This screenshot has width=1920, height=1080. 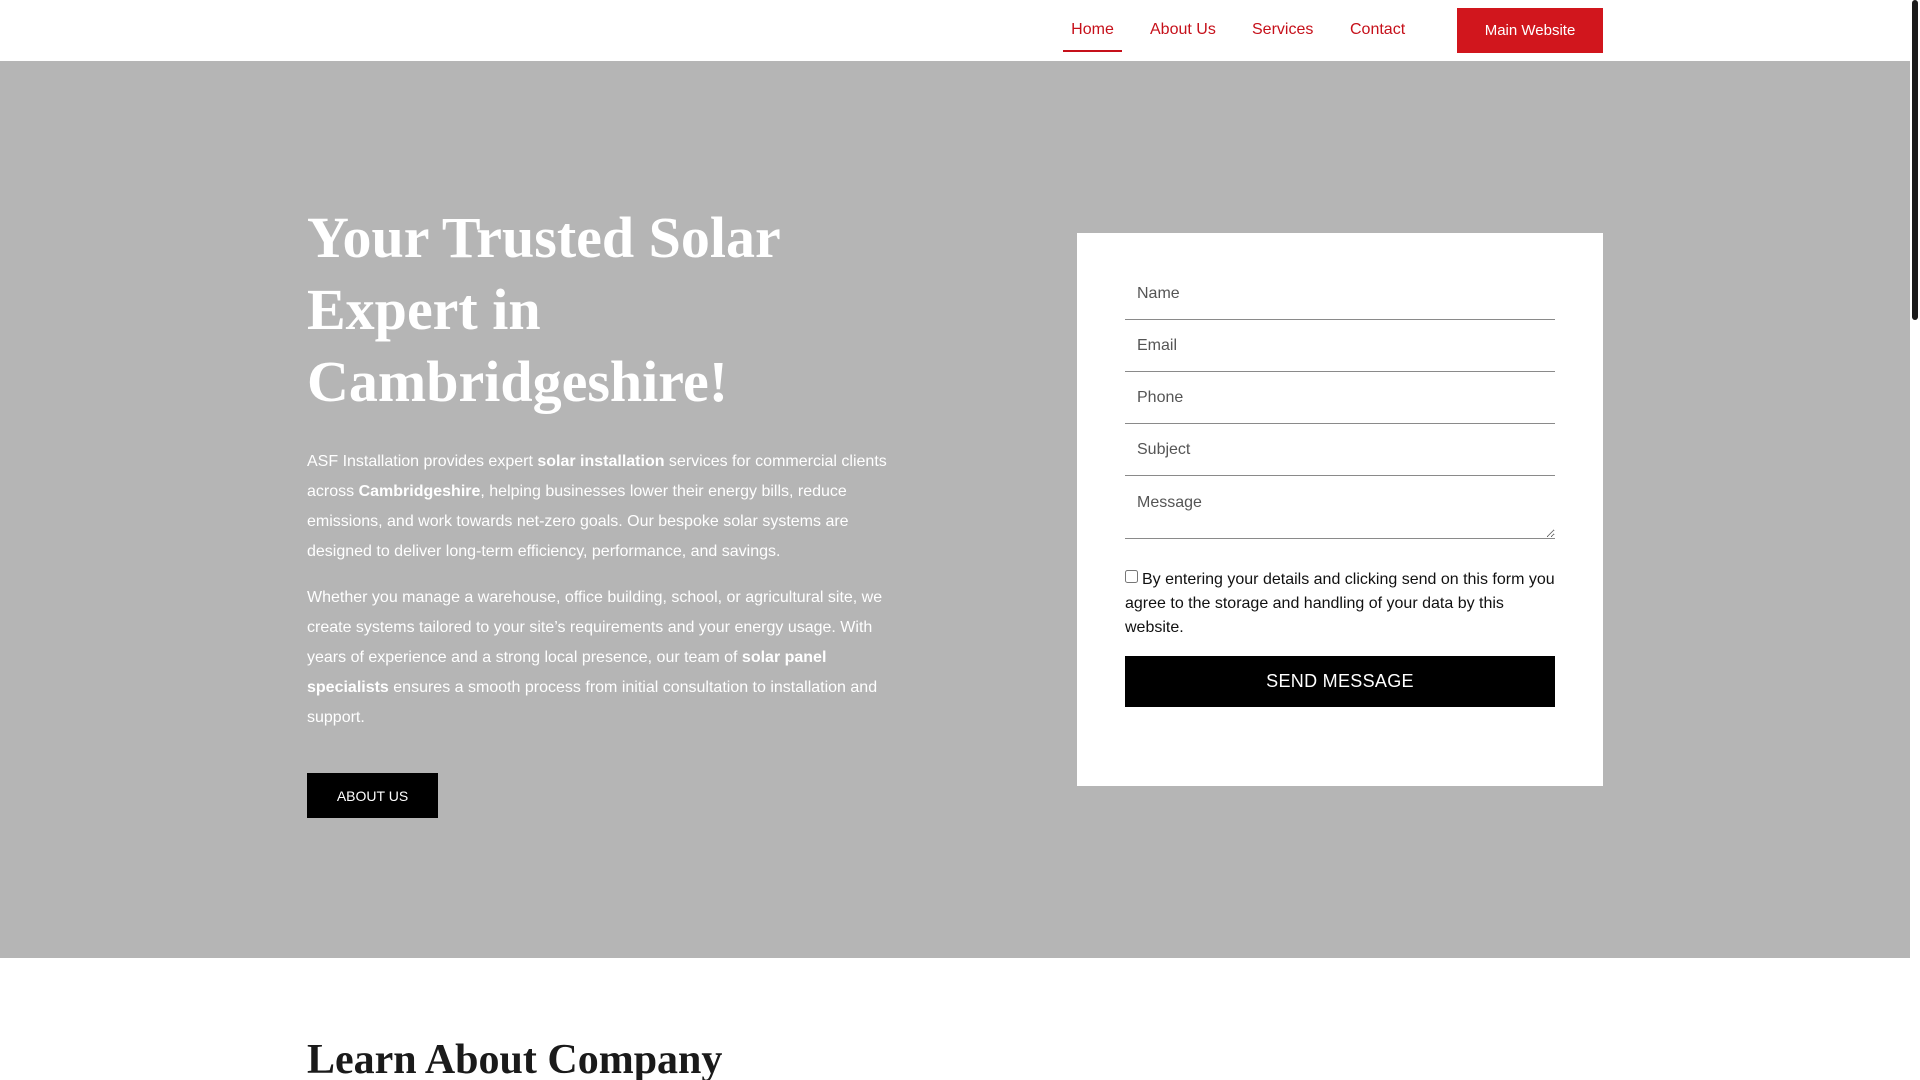 I want to click on hero-p1-text-1: ASF Installation provides expert, so click(x=422, y=461).